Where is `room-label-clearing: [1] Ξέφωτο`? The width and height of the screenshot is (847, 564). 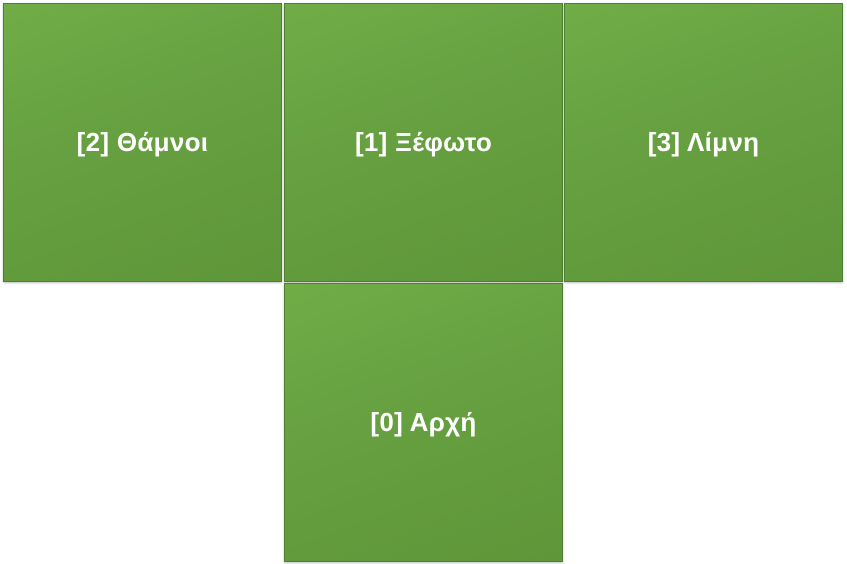
room-label-clearing: [1] Ξέφωτο is located at coordinates (423, 142).